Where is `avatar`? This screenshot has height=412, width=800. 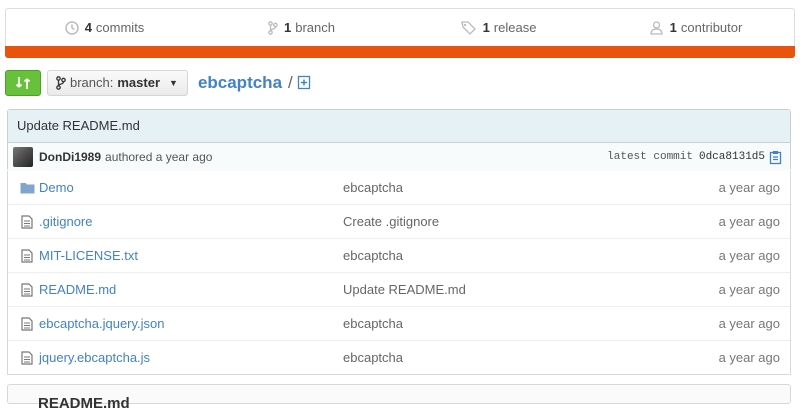
avatar is located at coordinates (23, 157).